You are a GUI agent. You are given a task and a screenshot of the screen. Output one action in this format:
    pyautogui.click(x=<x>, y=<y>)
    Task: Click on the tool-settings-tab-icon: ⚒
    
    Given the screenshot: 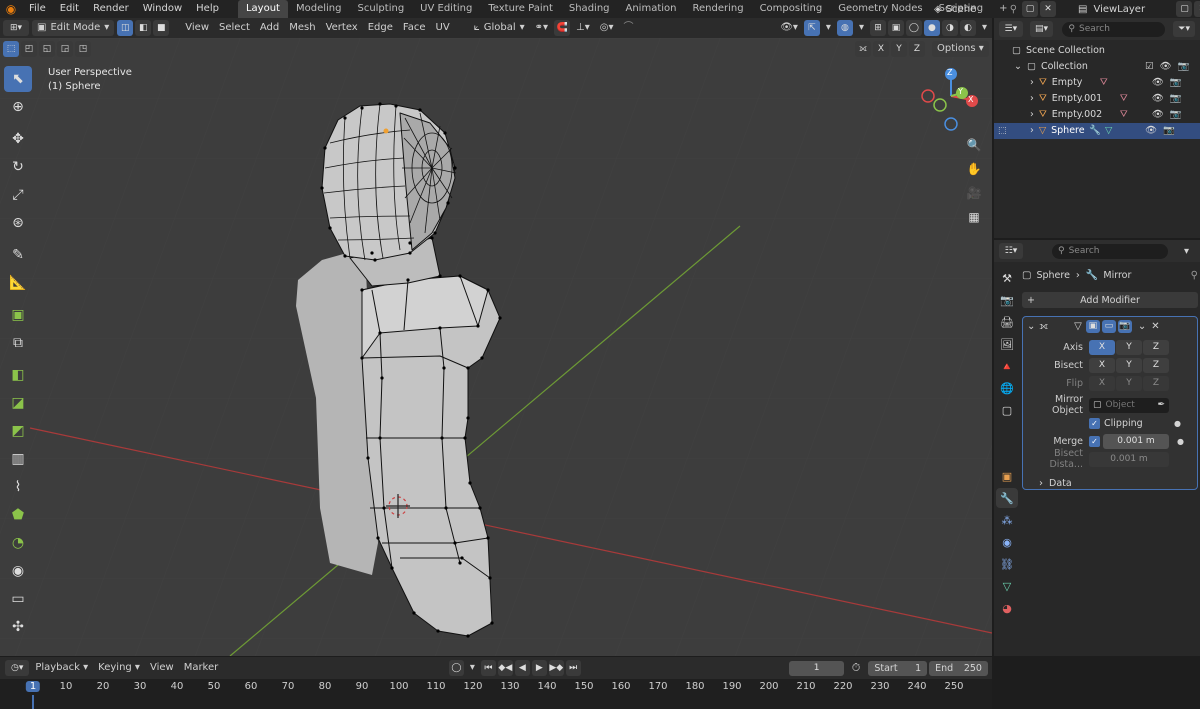 What is the action you would take?
    pyautogui.click(x=1007, y=278)
    